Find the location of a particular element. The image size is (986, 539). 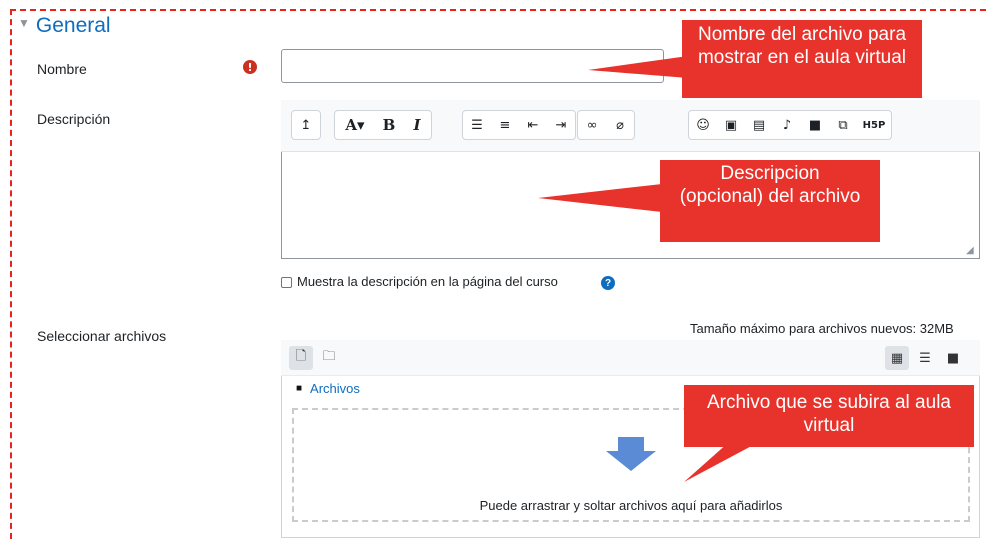

view-list-icon: ☰ is located at coordinates (925, 358).